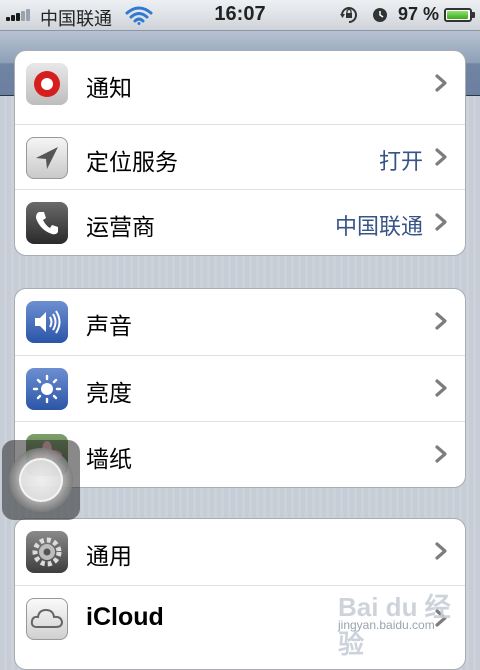 The height and width of the screenshot is (670, 480). Describe the element at coordinates (386, 625) in the screenshot. I see `watermark-url: jingyan.baidu.com` at that location.